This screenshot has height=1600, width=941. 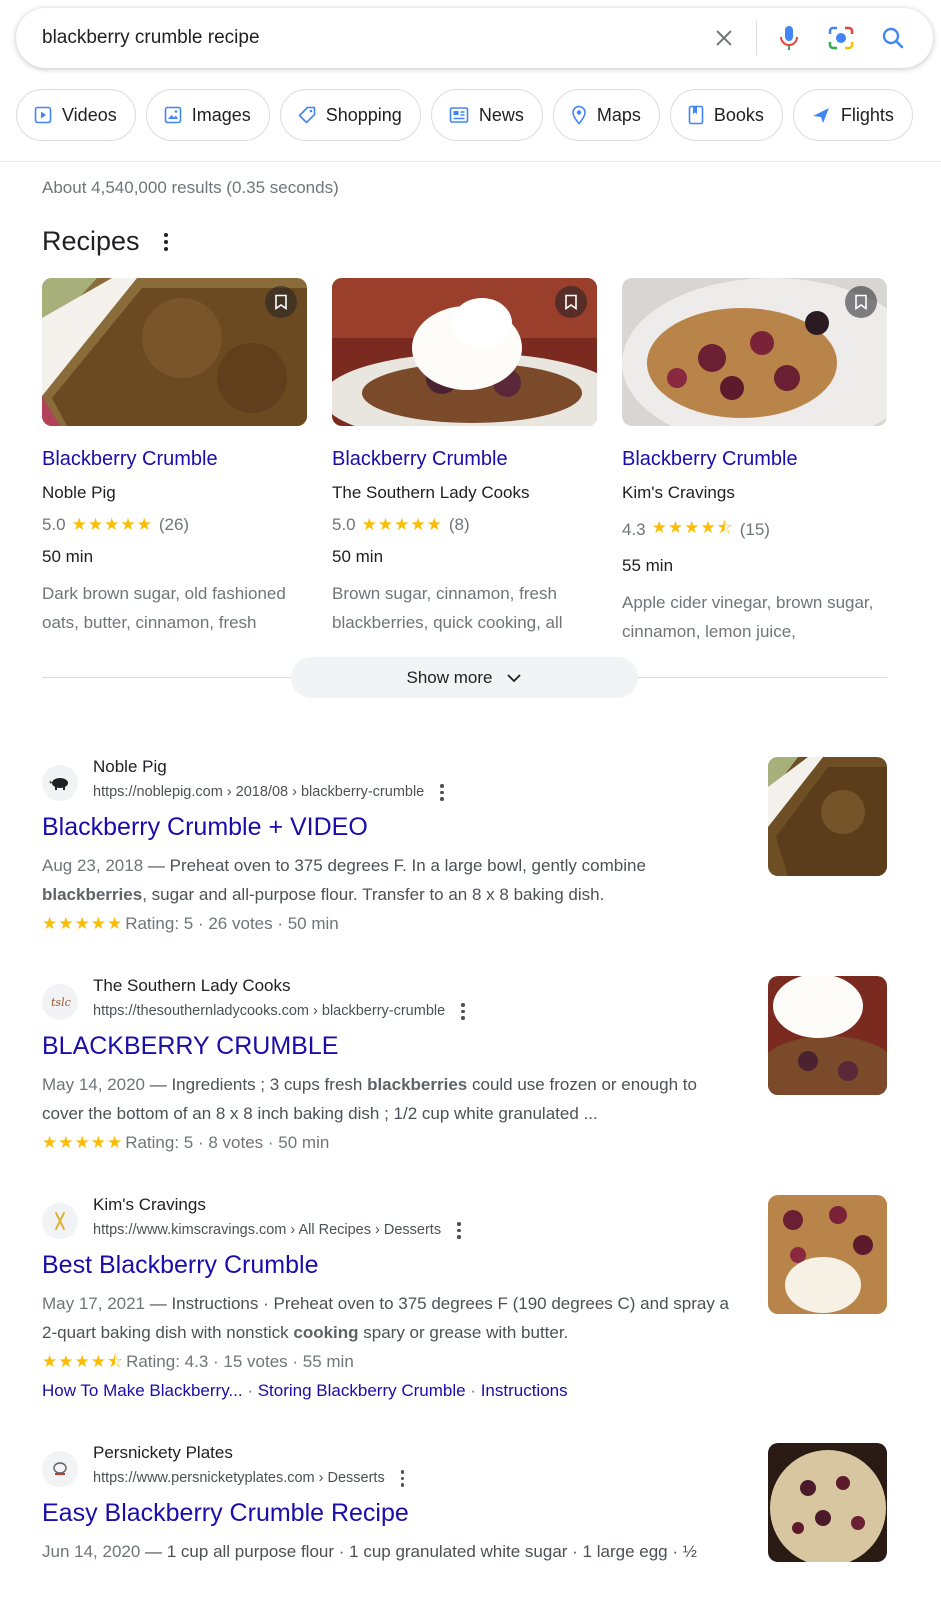 I want to click on result-stats: About 4,540,000 results (0.35 seconds), so click(x=190, y=187).